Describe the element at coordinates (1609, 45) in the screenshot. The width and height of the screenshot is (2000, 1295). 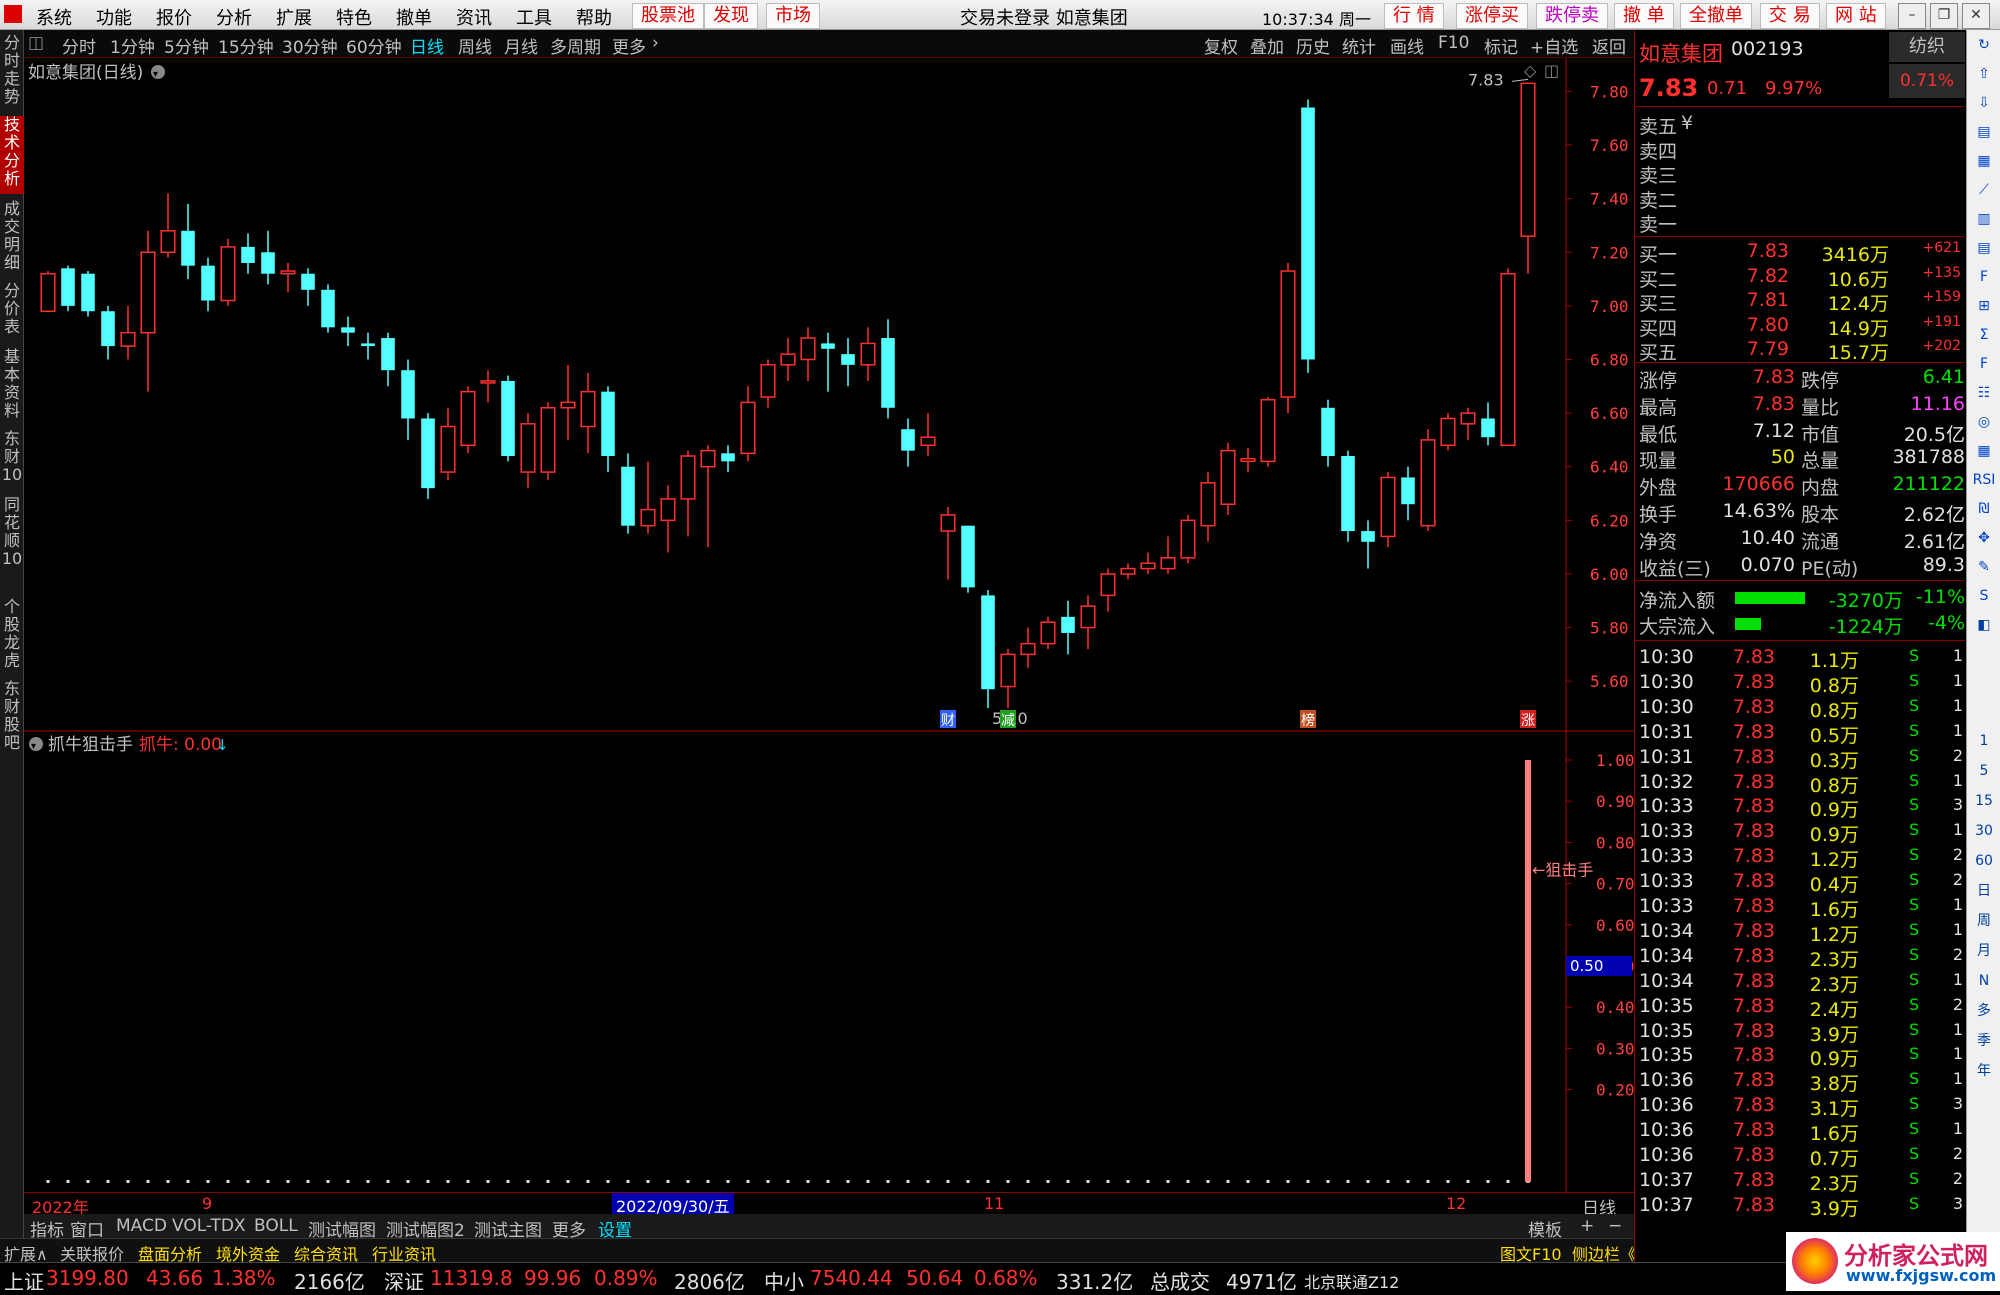
I see `back-button: 返回` at that location.